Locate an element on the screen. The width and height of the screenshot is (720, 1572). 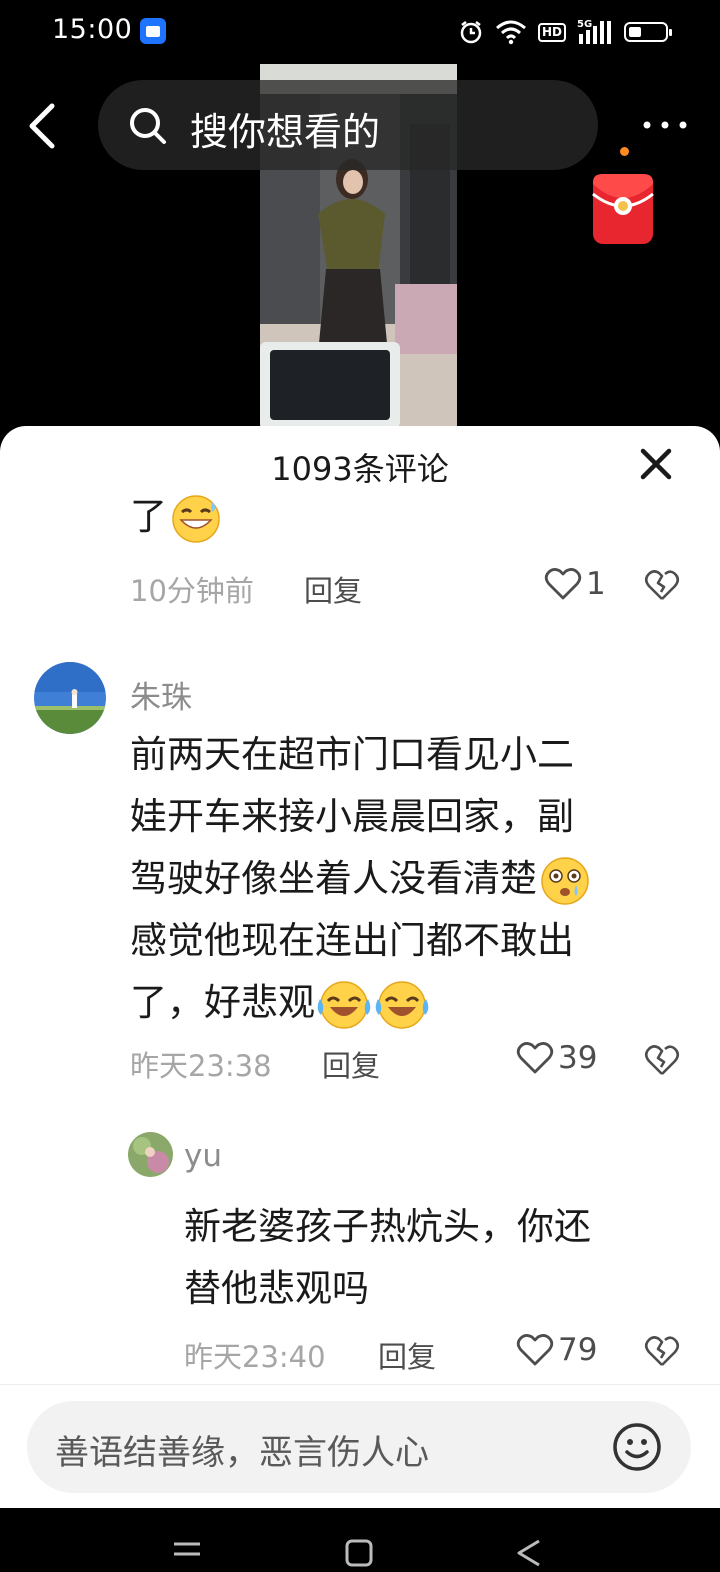
comment-text: 新老婆孩子热炕头，你还 替他悲观吗 is located at coordinates (434, 1258).